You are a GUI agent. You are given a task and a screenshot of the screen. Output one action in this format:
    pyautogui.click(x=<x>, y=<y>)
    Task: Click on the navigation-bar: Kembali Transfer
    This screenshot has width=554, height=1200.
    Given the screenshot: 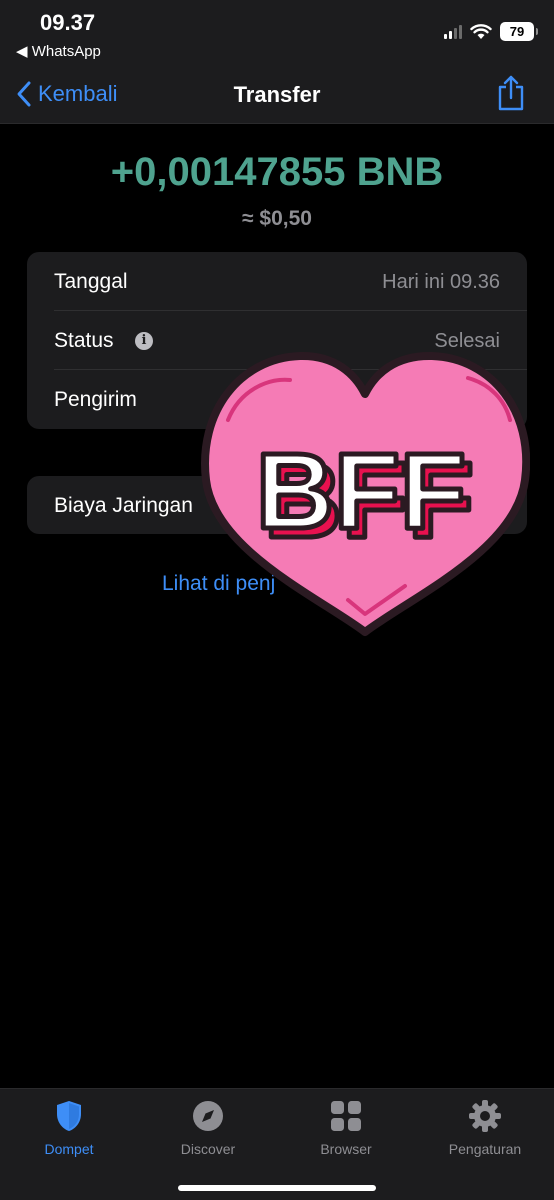 What is the action you would take?
    pyautogui.click(x=277, y=97)
    